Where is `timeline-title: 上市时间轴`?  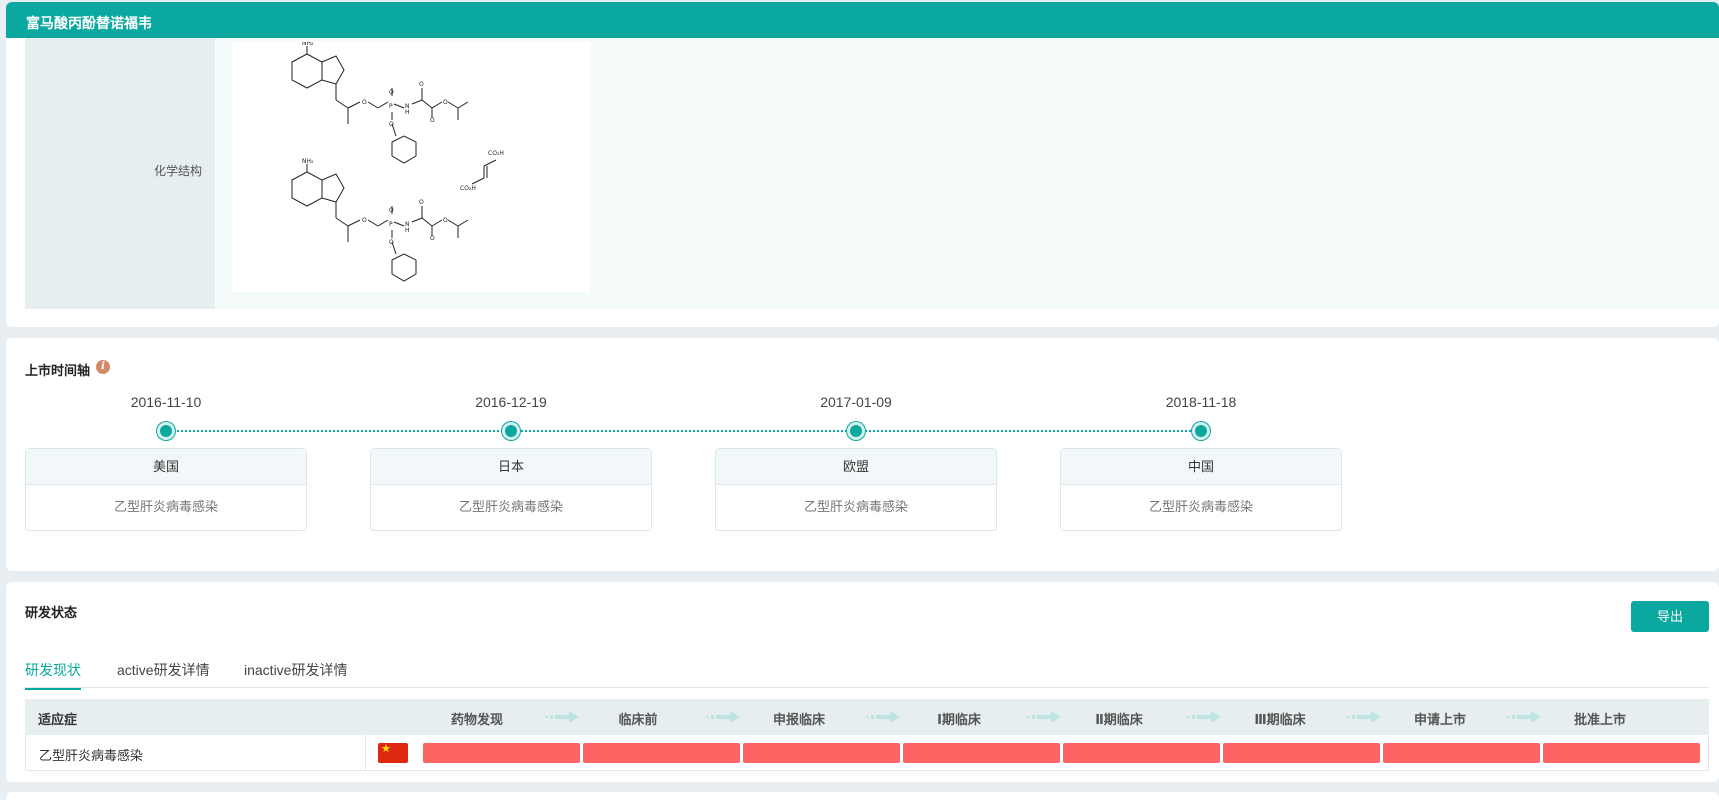
timeline-title: 上市时间轴 is located at coordinates (58, 370).